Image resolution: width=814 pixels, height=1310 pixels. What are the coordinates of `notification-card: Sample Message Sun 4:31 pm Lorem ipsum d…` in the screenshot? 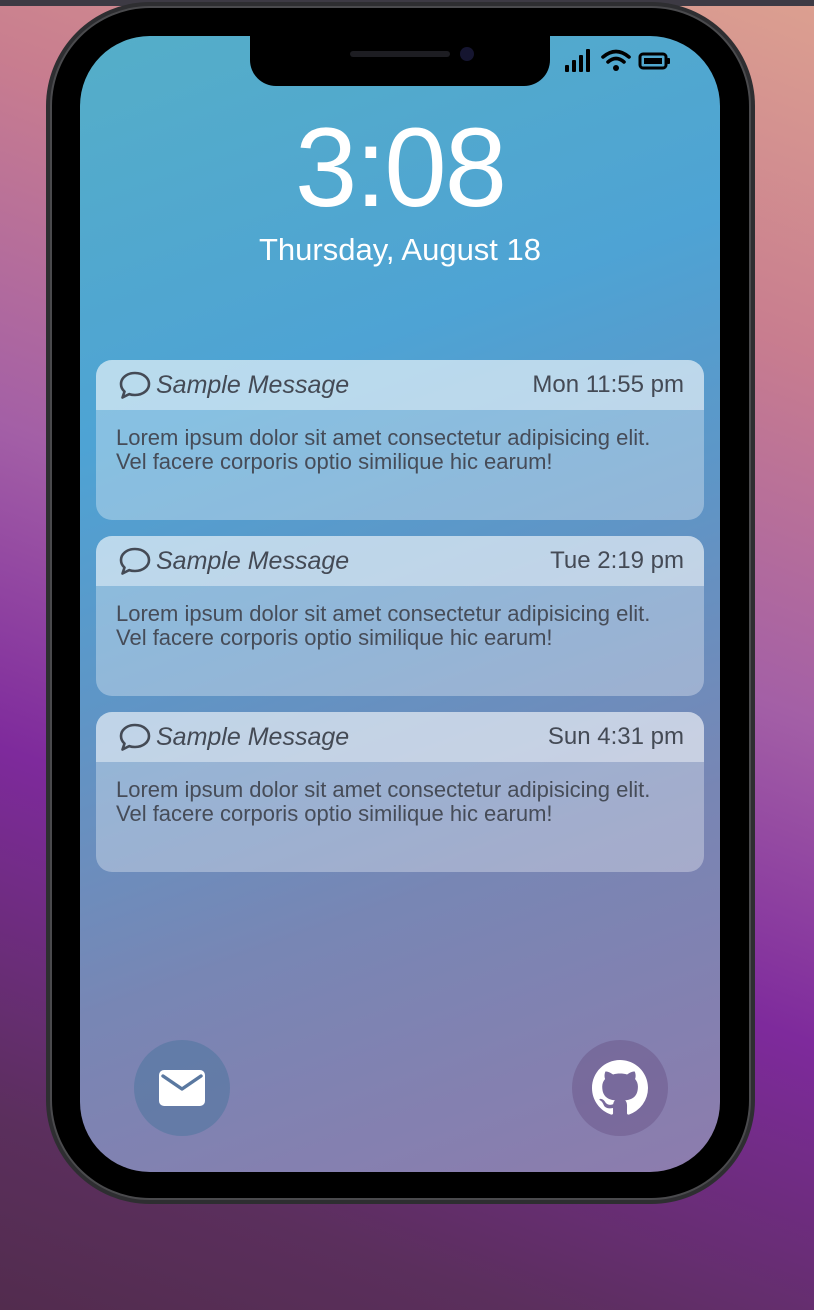 It's located at (400, 792).